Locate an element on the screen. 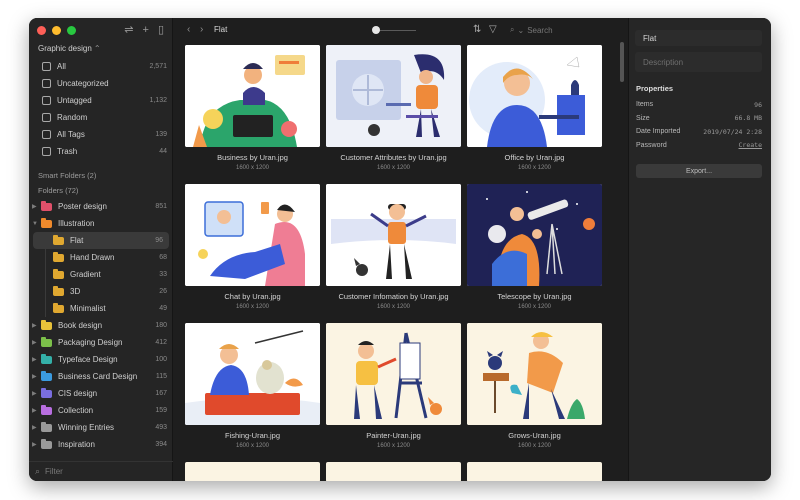  folder-item: ▶ Business Card Design 115 is located at coordinates (101, 376).